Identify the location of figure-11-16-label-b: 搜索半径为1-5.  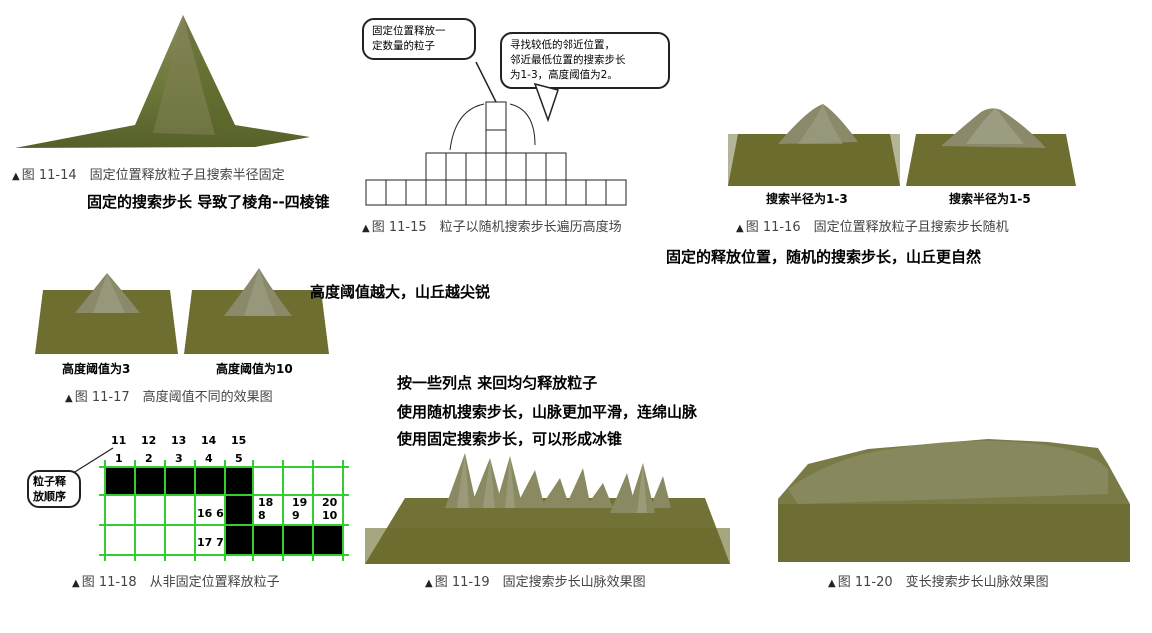
(990, 199).